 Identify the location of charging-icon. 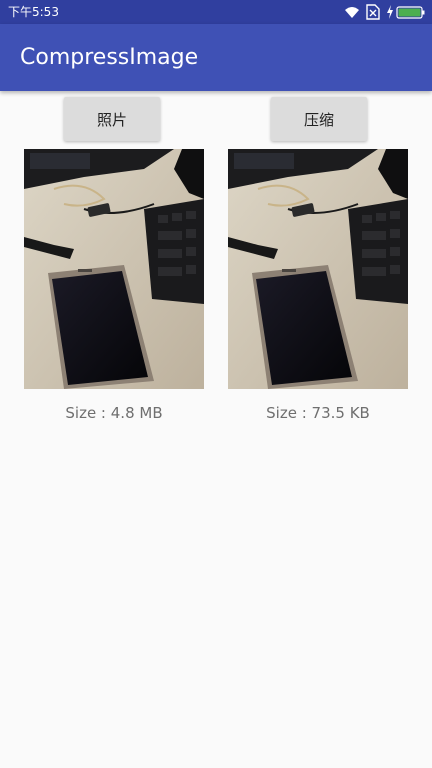
(390, 14).